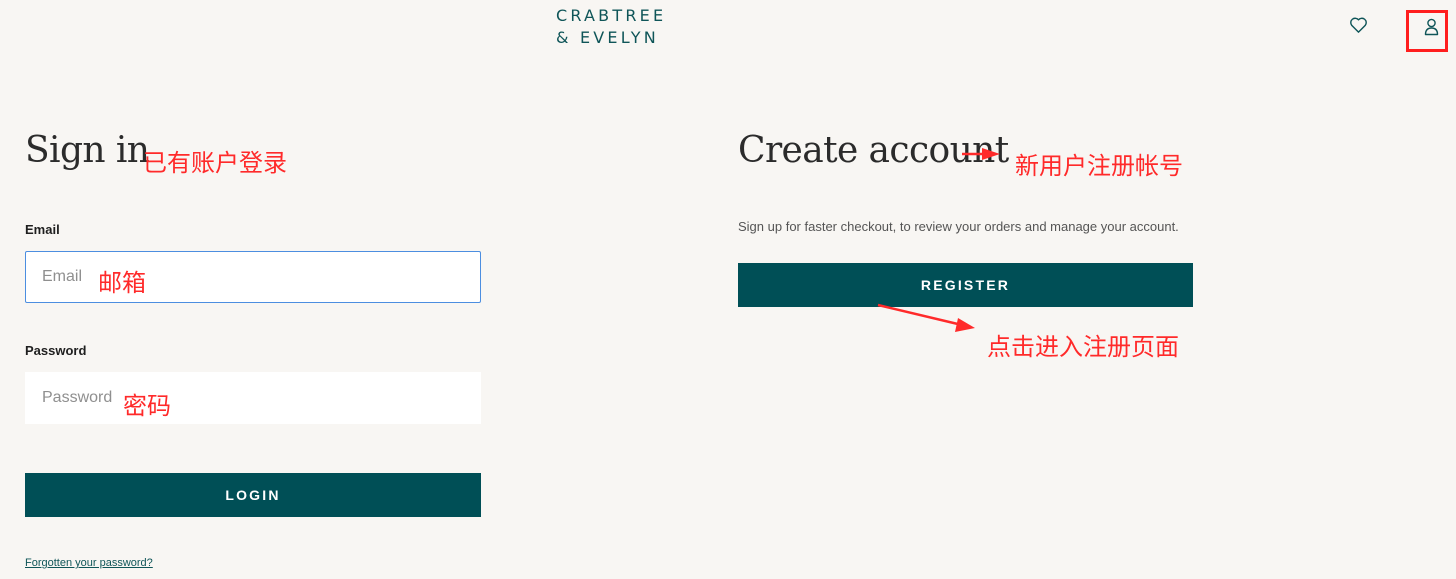  I want to click on password-label: Password, so click(56, 350).